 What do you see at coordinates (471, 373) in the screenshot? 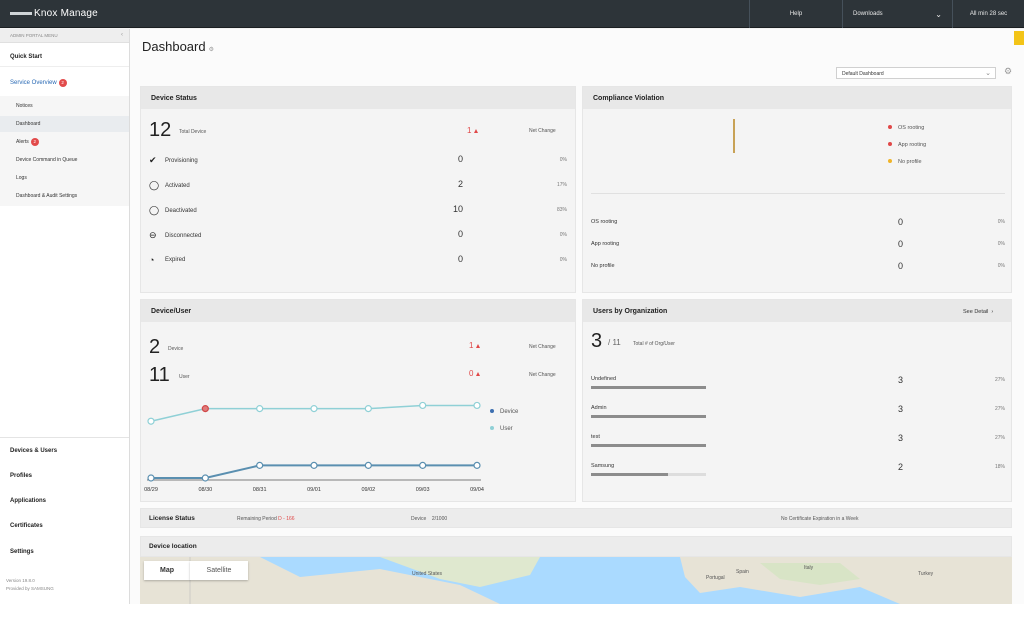
I see `user-change-value: 0` at bounding box center [471, 373].